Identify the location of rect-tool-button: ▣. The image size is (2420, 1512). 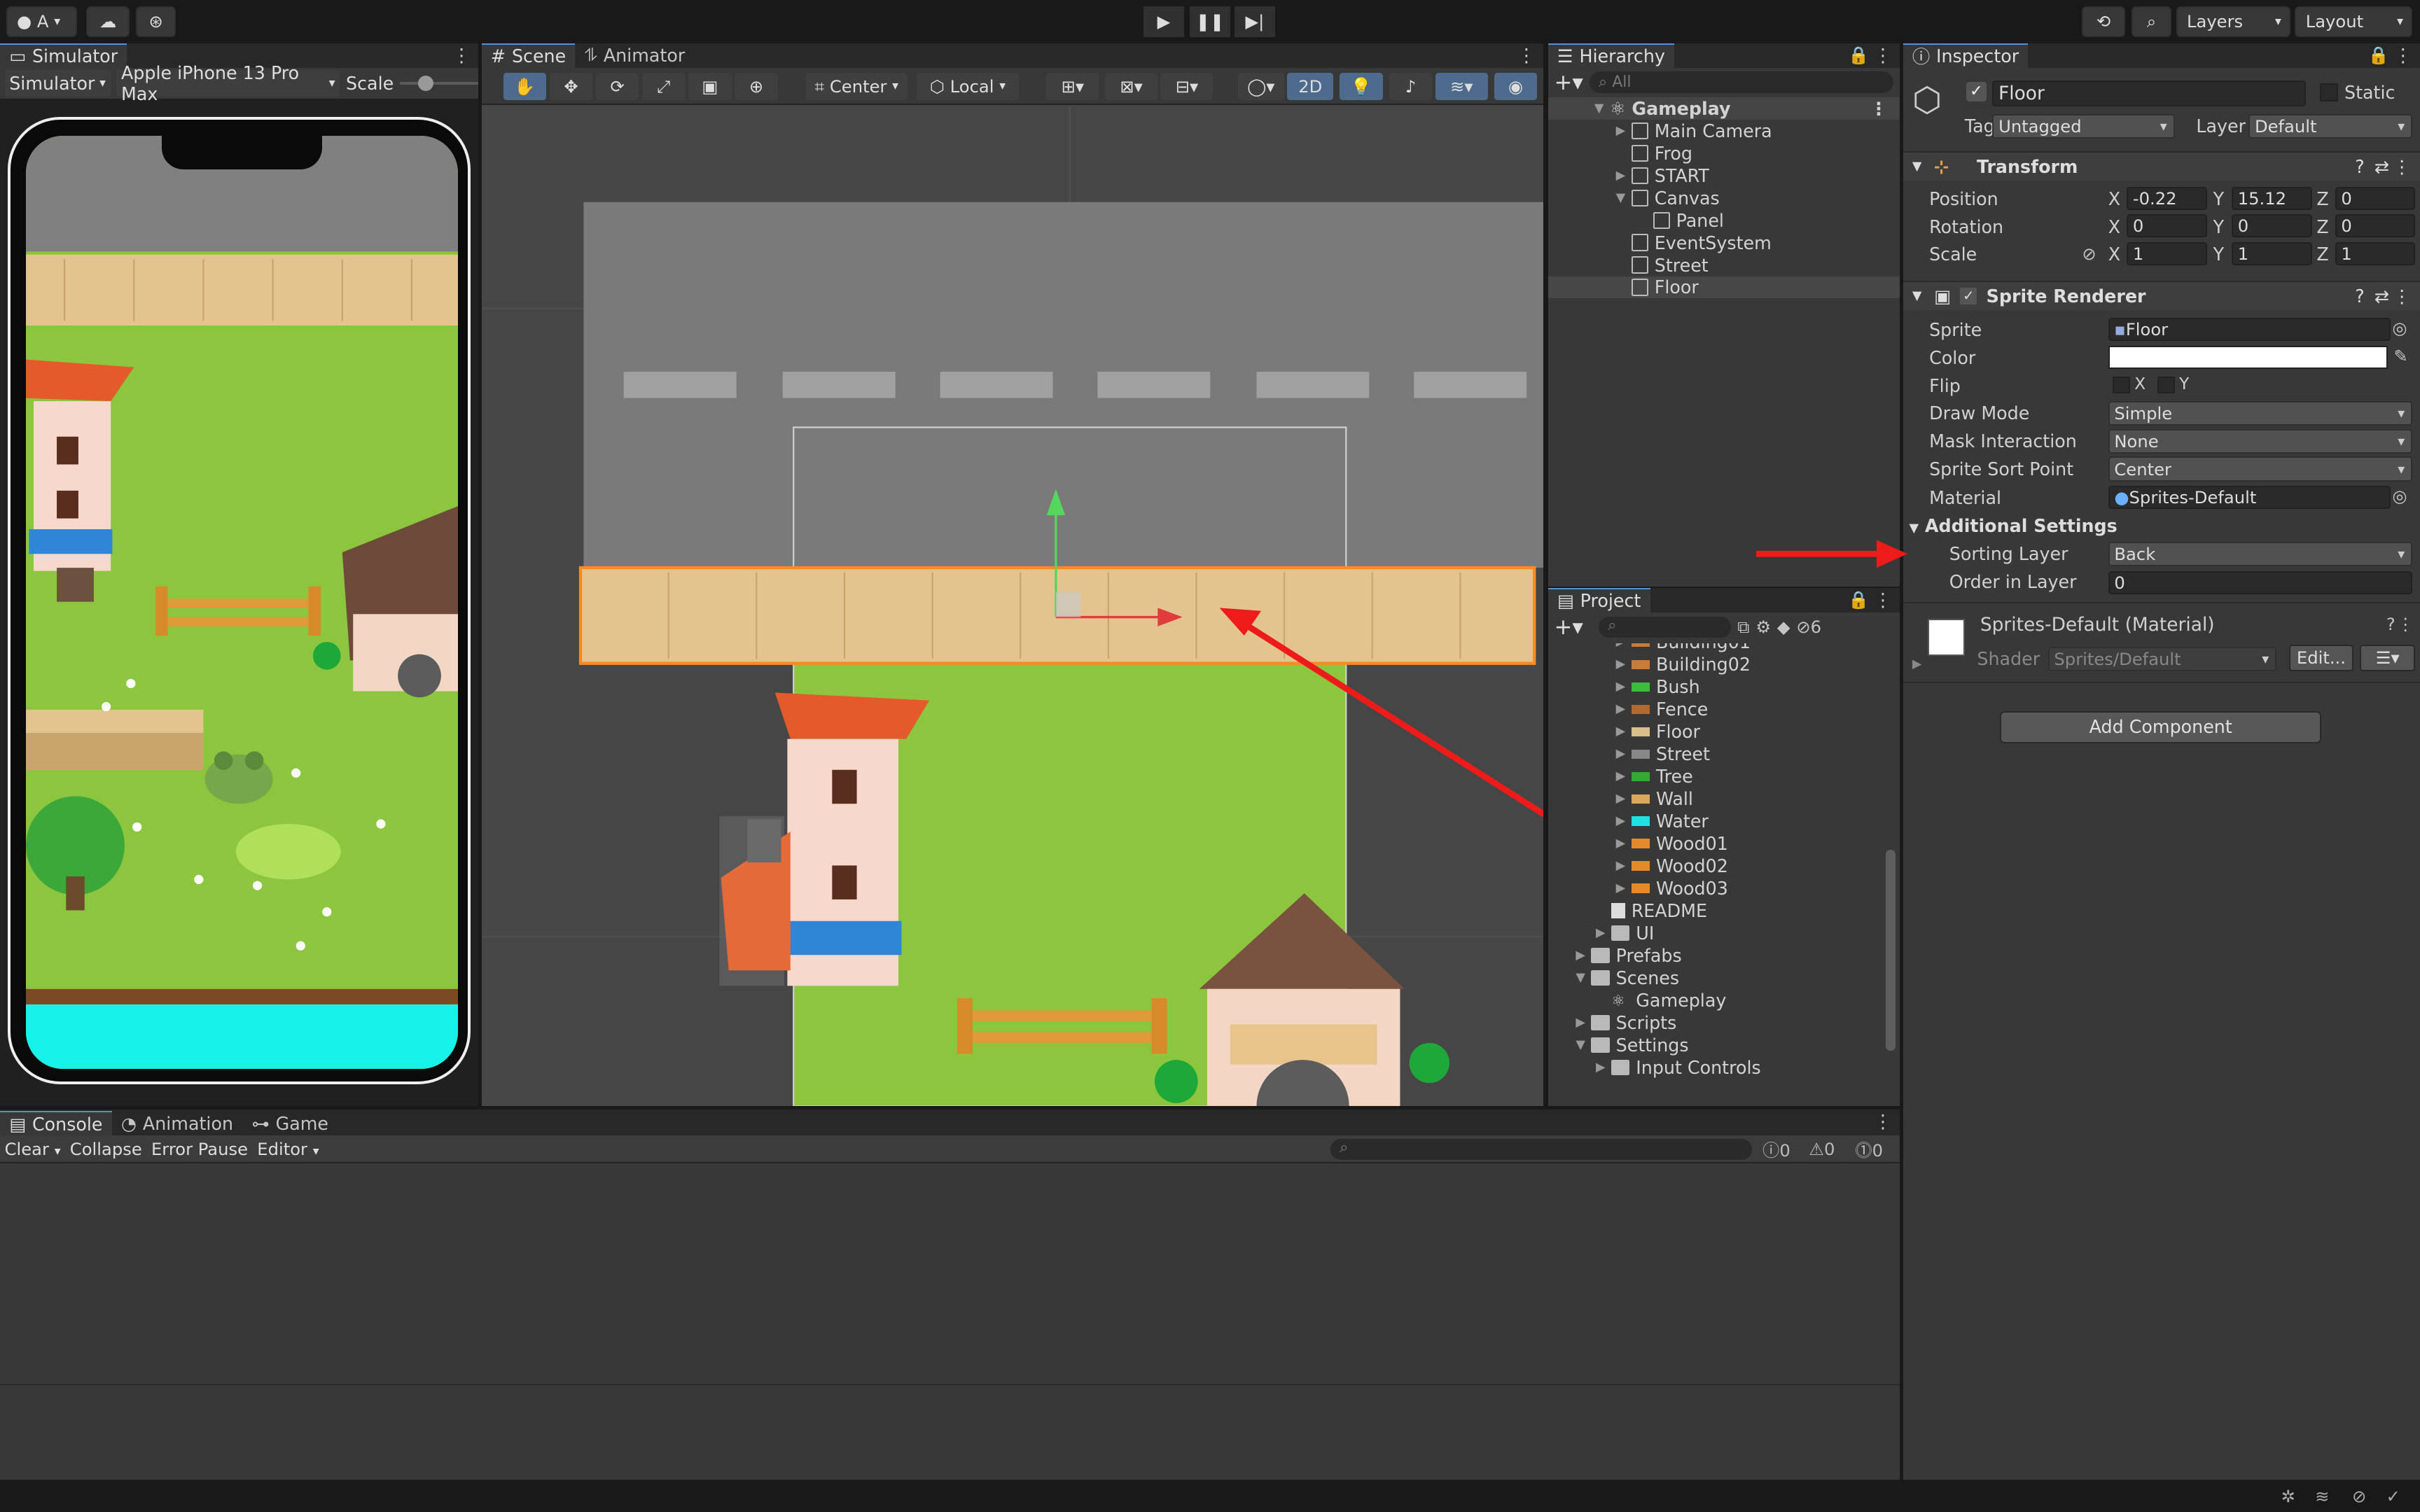
(710, 86).